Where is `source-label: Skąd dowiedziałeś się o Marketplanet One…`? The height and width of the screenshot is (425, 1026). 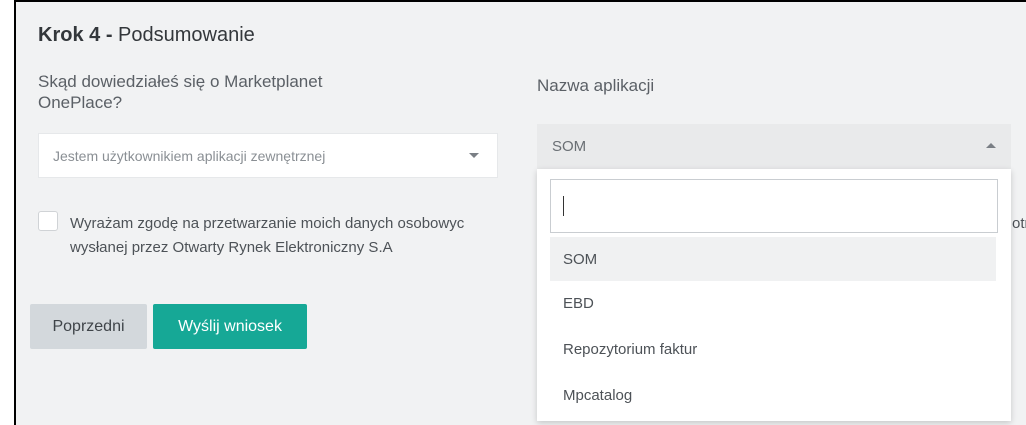
source-label: Skąd dowiedziałeś się o Marketplanet One… is located at coordinates (180, 92).